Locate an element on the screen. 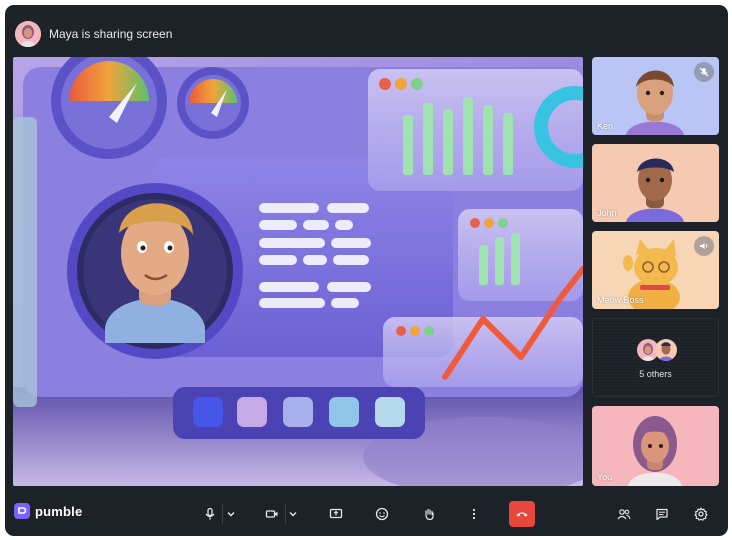 The height and width of the screenshot is (540, 732). emoji-icon is located at coordinates (382, 514).